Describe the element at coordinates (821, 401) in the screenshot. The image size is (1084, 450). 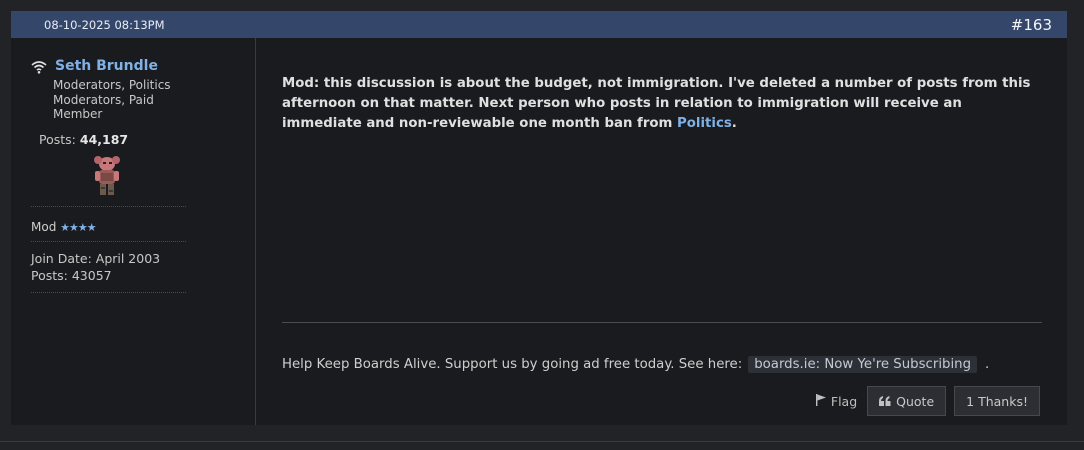
I see `flag-icon` at that location.